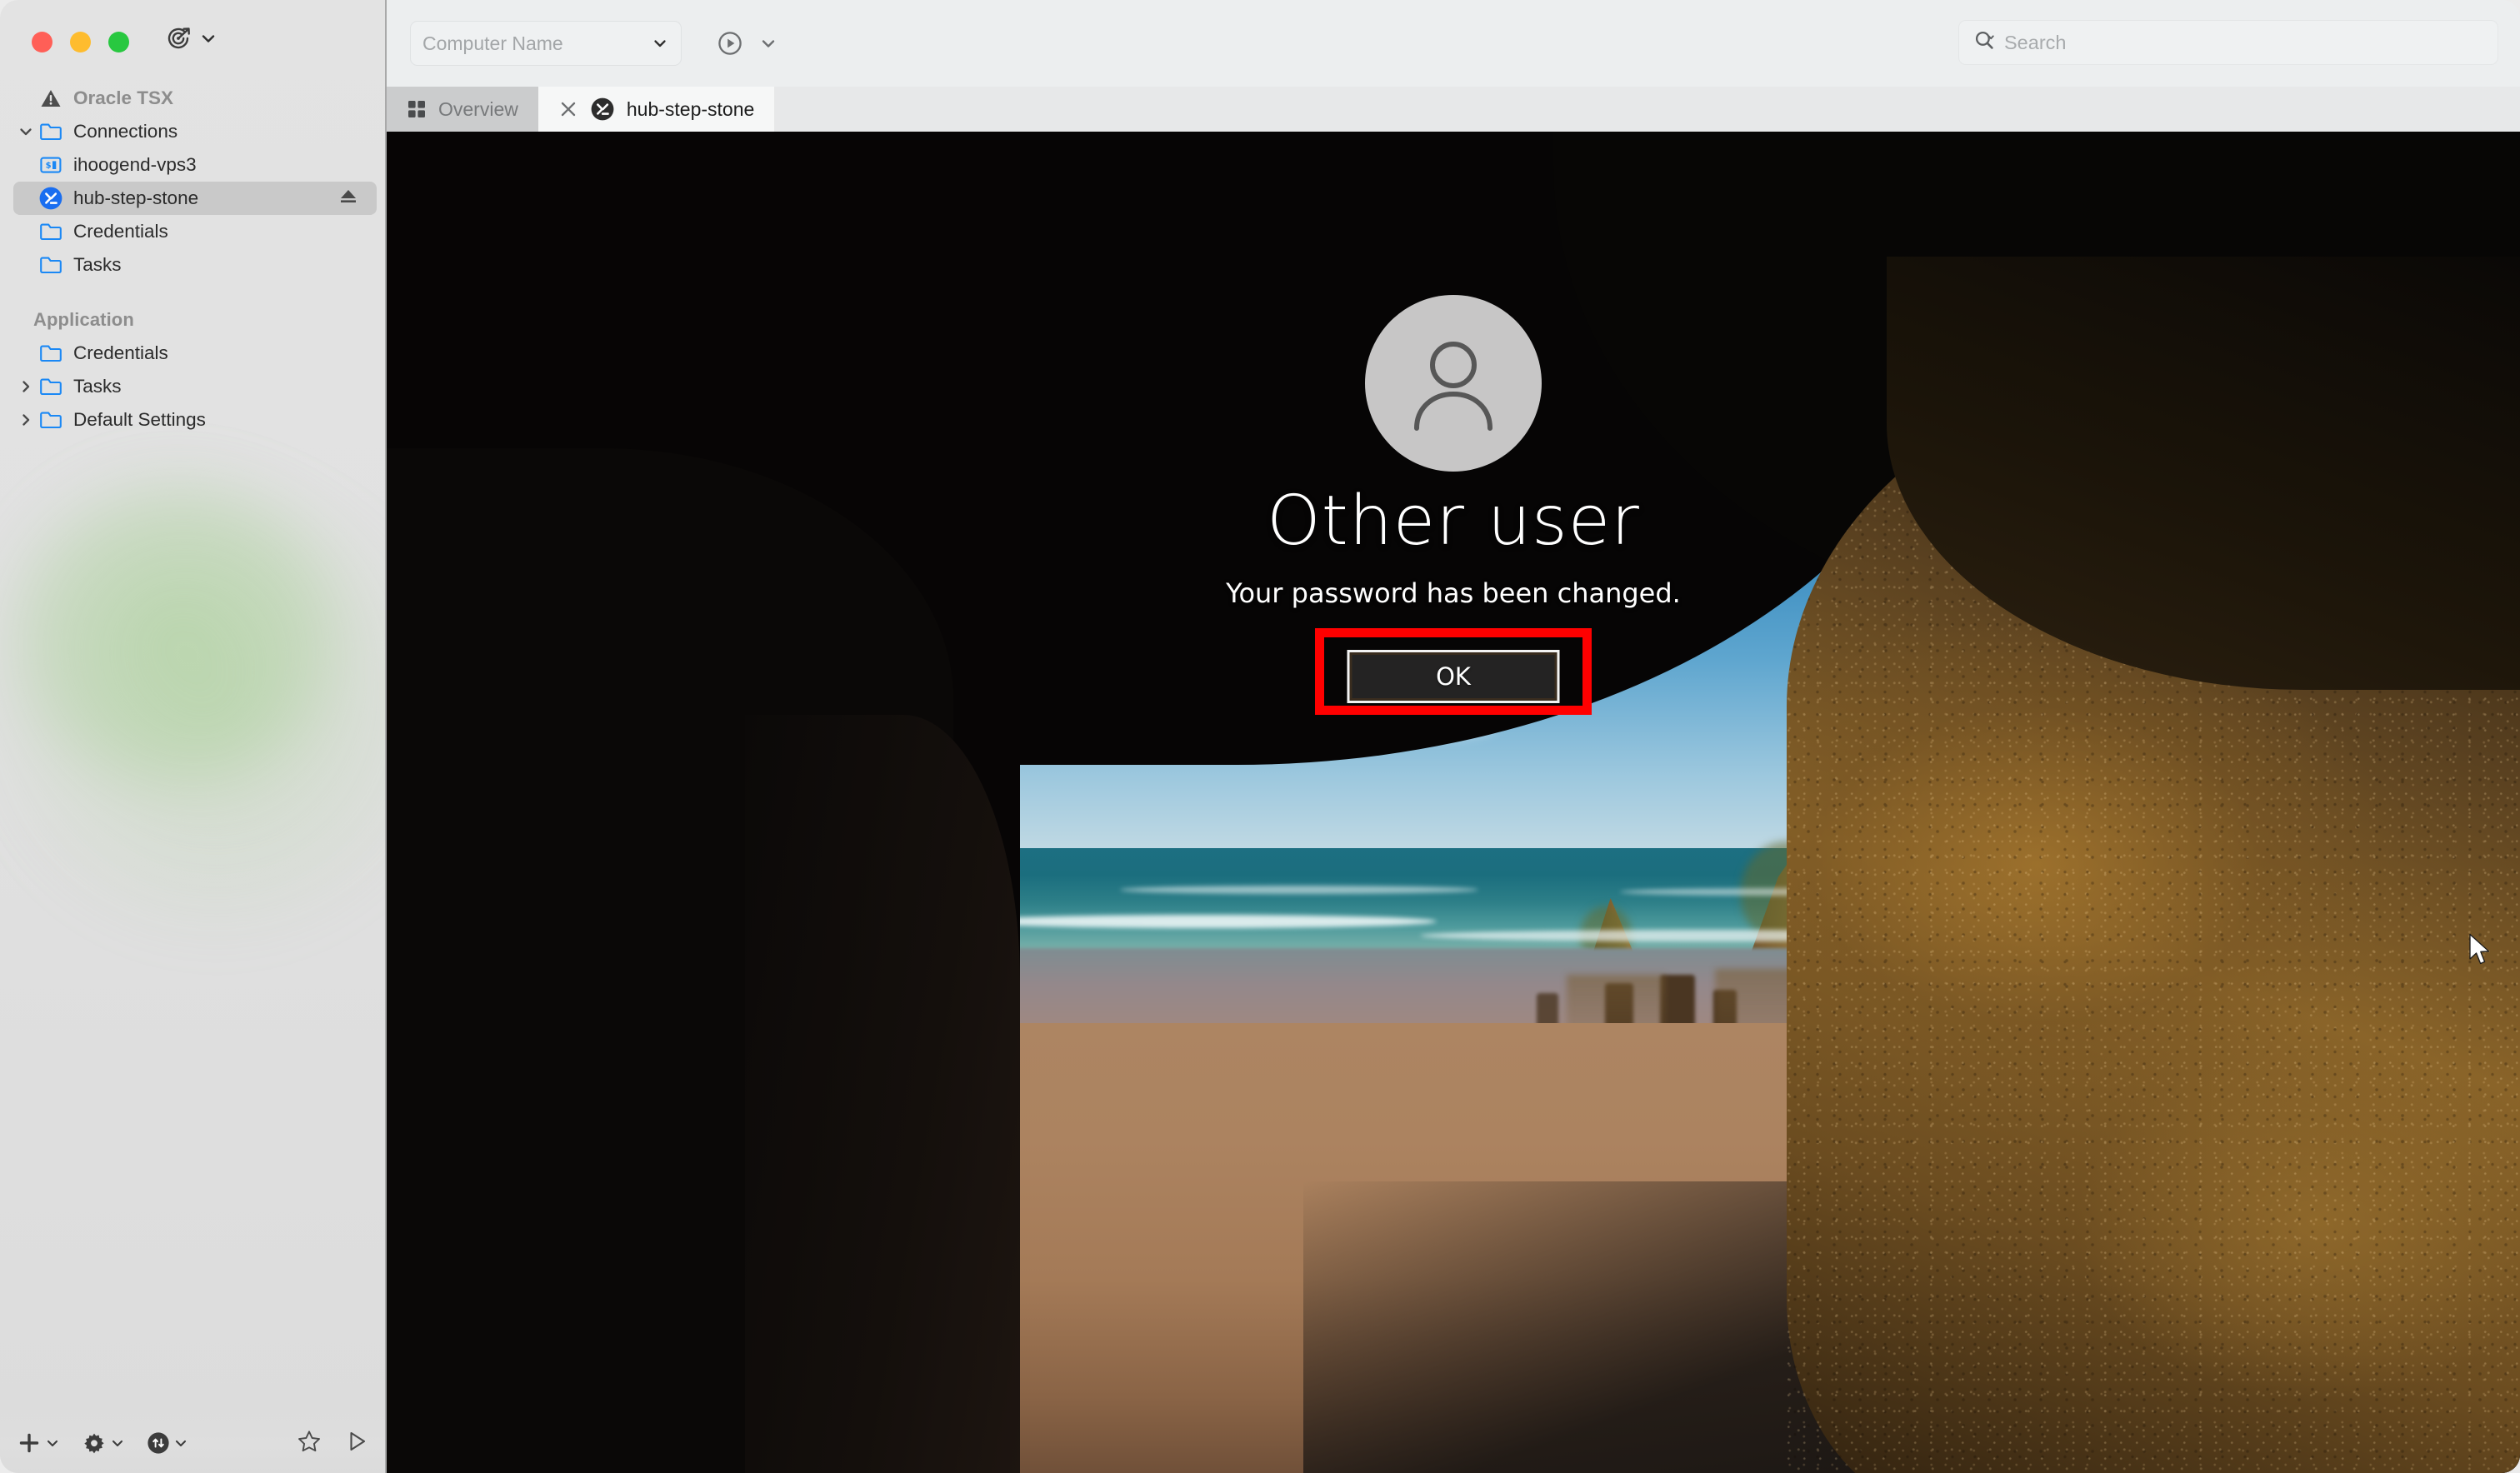 The height and width of the screenshot is (1473, 2520). Describe the element at coordinates (568, 109) in the screenshot. I see `close-icon` at that location.